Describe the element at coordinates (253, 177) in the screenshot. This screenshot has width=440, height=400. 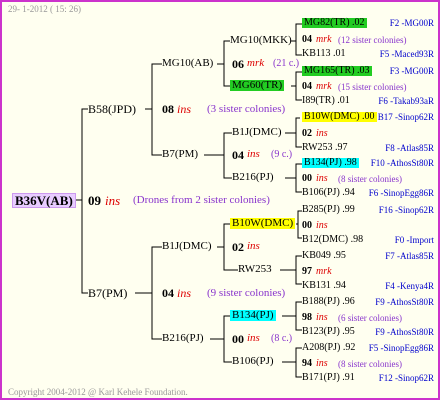
I see `sdd-node: B216(PJ)` at that location.